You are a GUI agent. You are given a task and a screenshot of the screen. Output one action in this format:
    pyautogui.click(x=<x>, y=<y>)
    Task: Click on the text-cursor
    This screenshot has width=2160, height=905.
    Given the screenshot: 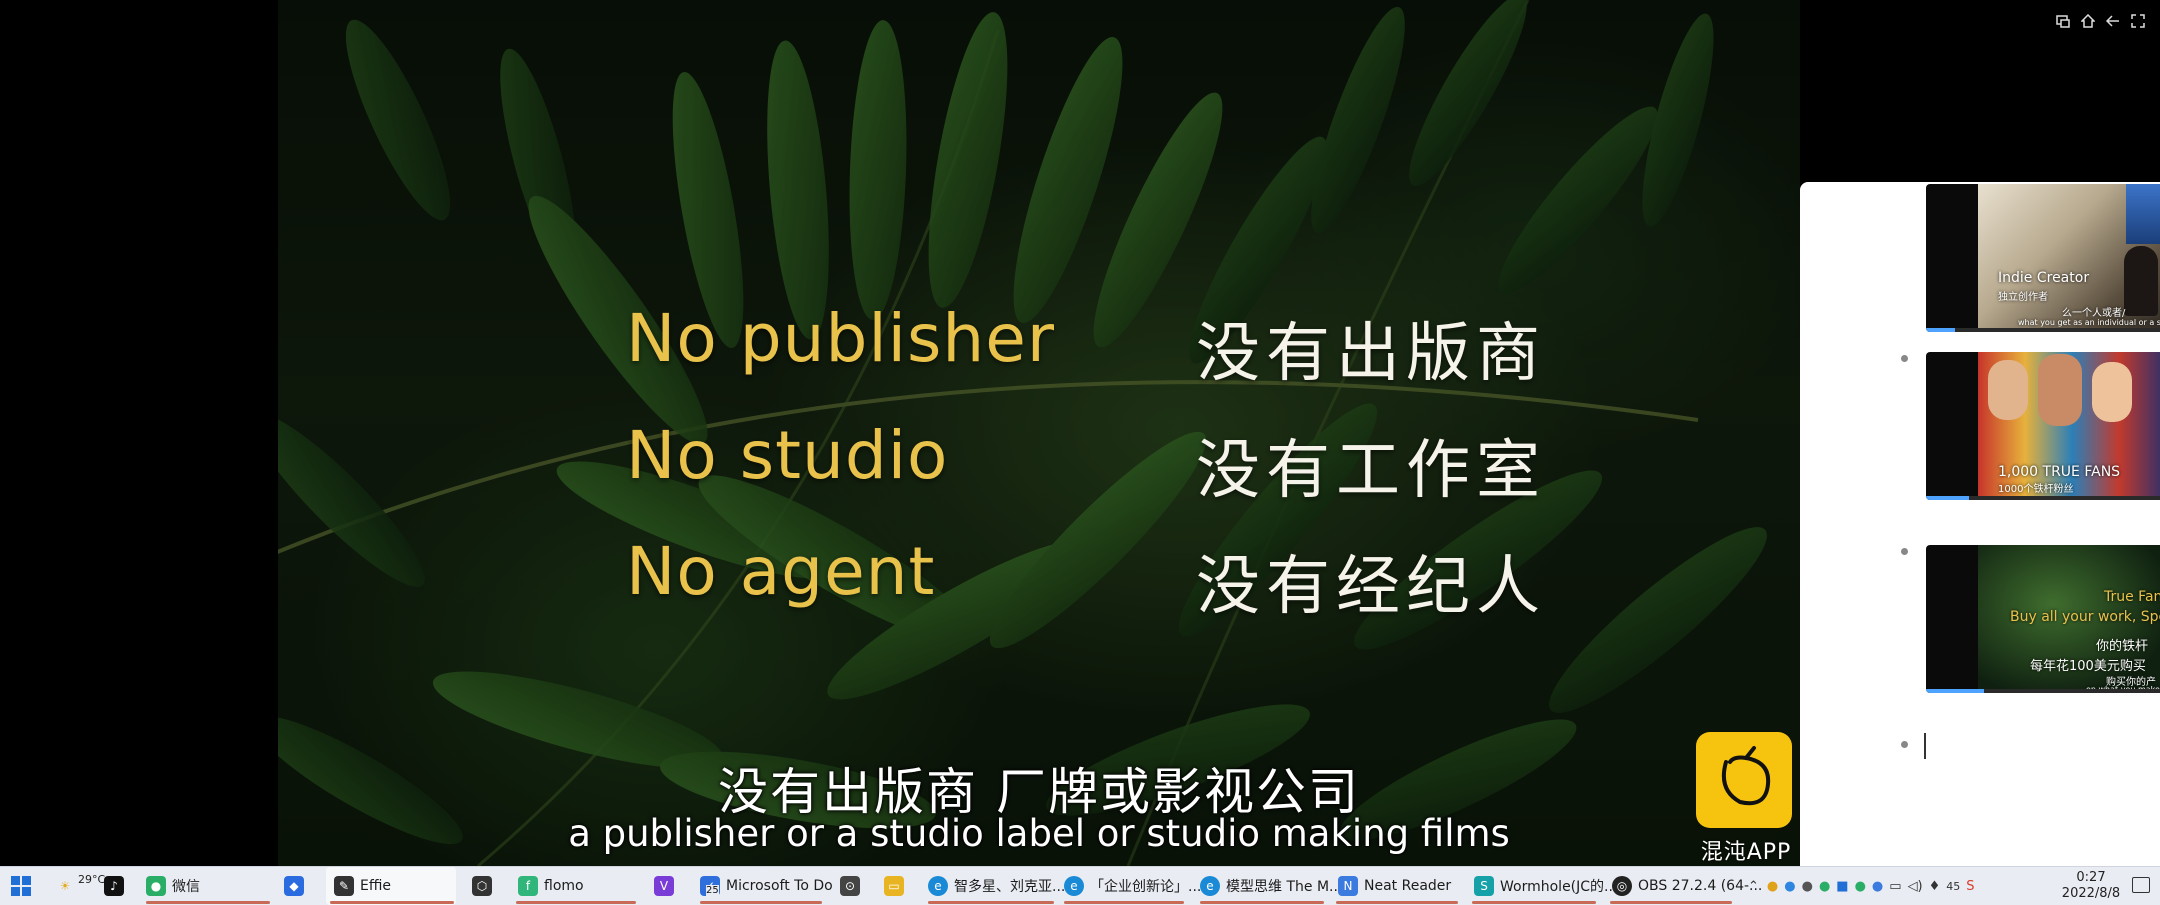 What is the action you would take?
    pyautogui.click(x=1925, y=746)
    